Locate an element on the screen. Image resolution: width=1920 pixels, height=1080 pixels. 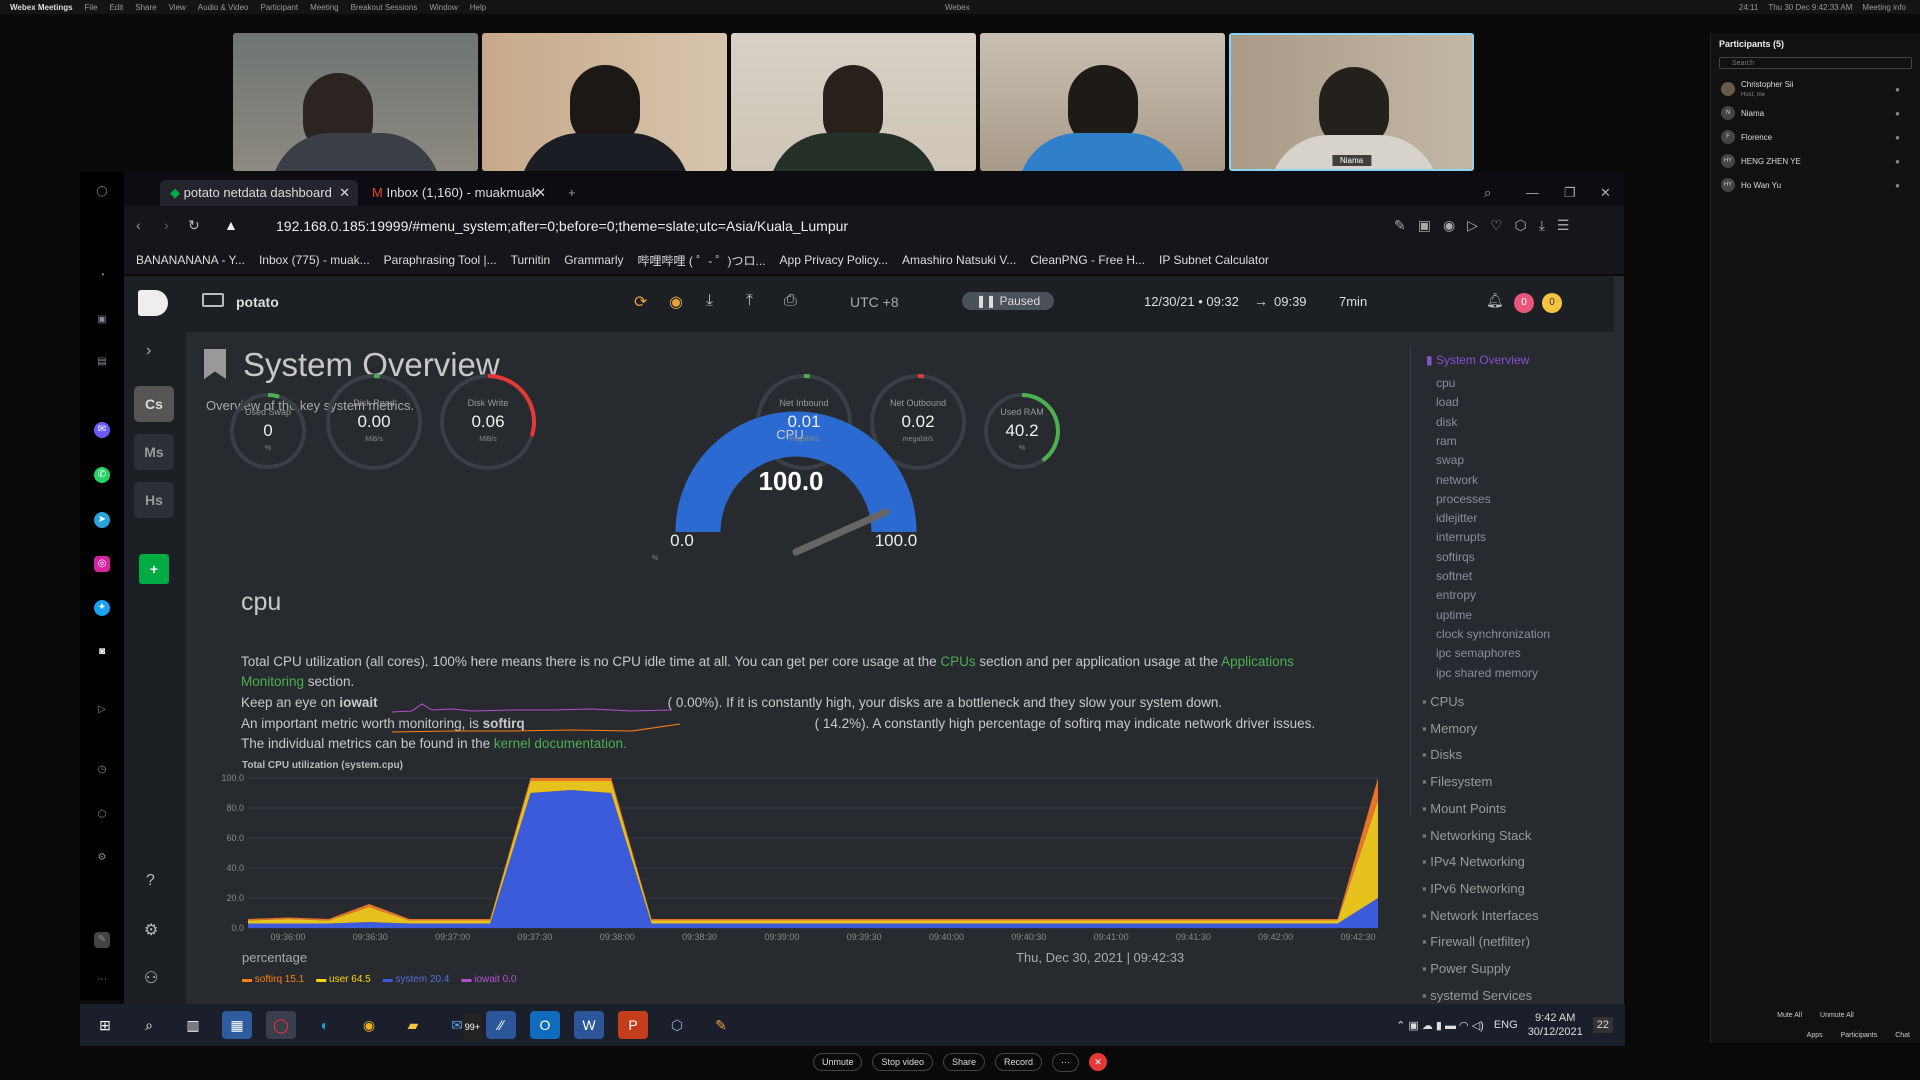
bookmark: IP Subnet Calculator is located at coordinates (1214, 260).